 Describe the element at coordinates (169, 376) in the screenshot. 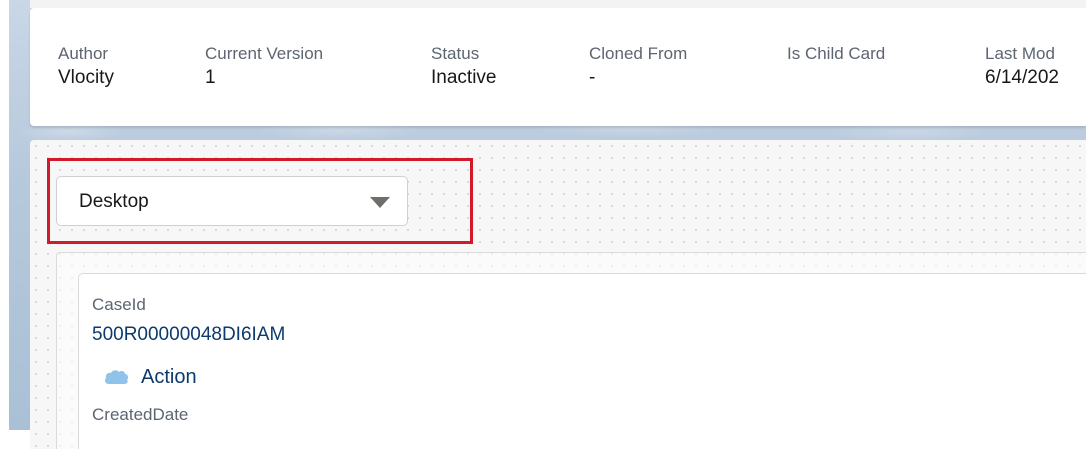

I see `action-label: Action` at that location.